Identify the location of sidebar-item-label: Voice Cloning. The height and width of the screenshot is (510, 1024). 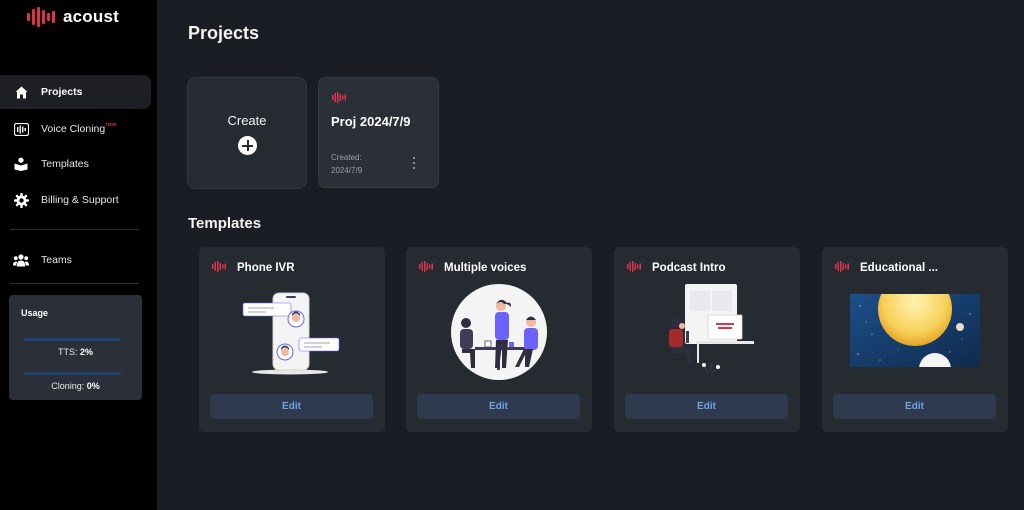
(73, 129).